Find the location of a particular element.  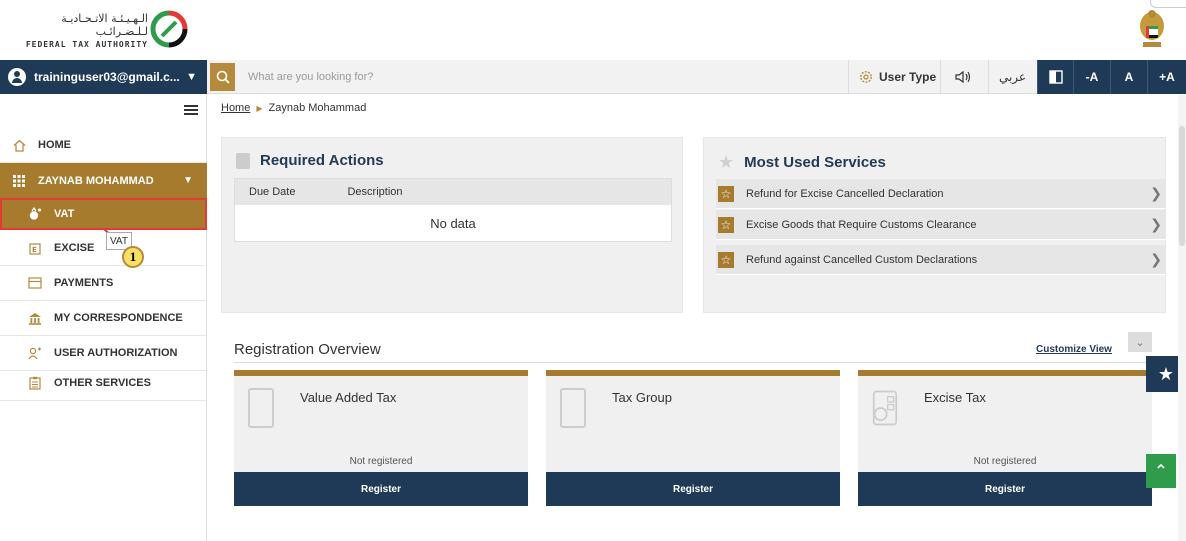

registration-card-vat: Value Added Tax Not registered Register is located at coordinates (381, 438).